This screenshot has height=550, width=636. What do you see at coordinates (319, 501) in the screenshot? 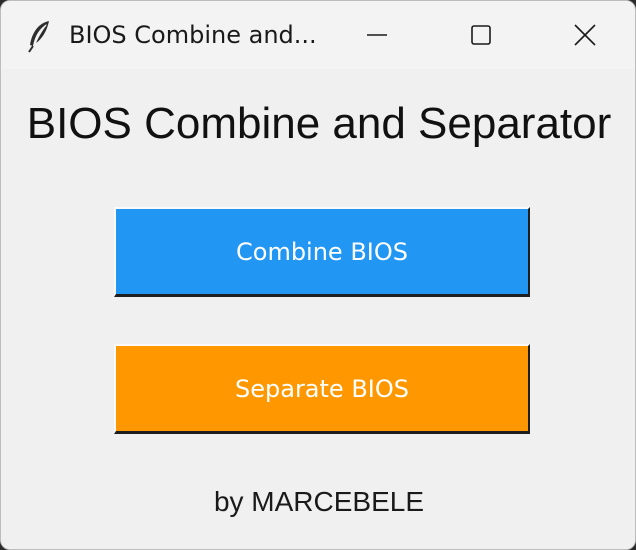
I see `author-credit: by MARCEBELE` at bounding box center [319, 501].